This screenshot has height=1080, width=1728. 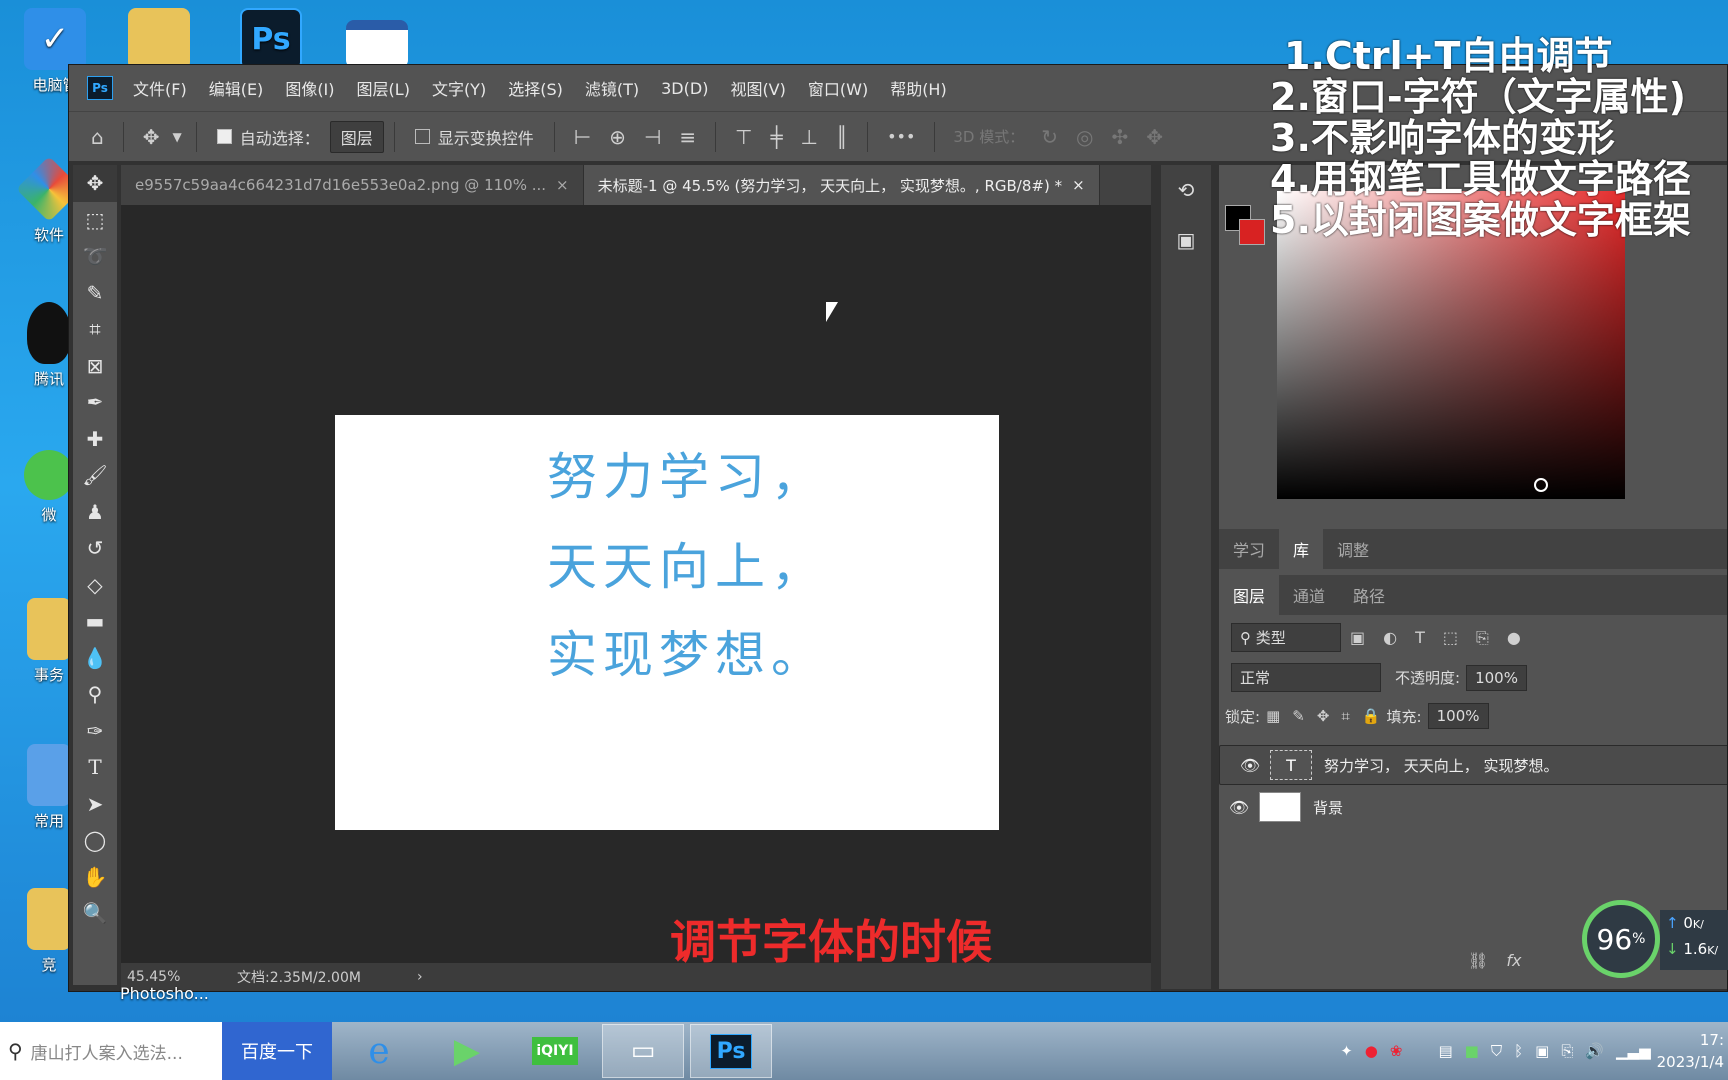 What do you see at coordinates (1346, 1051) in the screenshot?
I see `tray-app-icon: ✦` at bounding box center [1346, 1051].